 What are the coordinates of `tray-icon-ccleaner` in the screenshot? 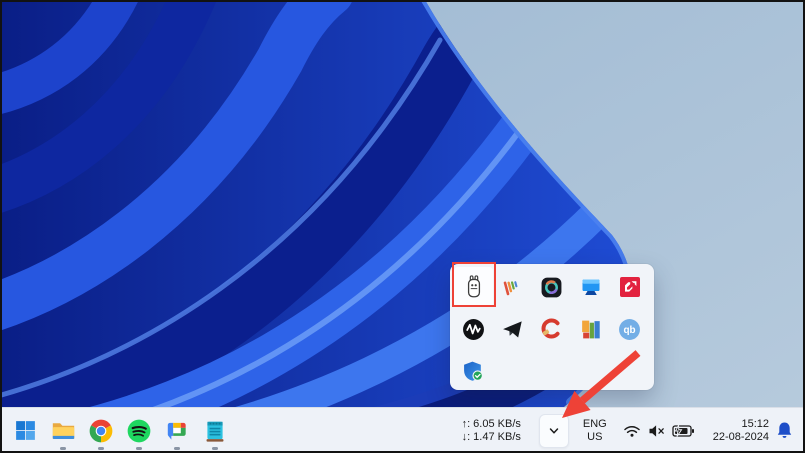 It's located at (551, 329).